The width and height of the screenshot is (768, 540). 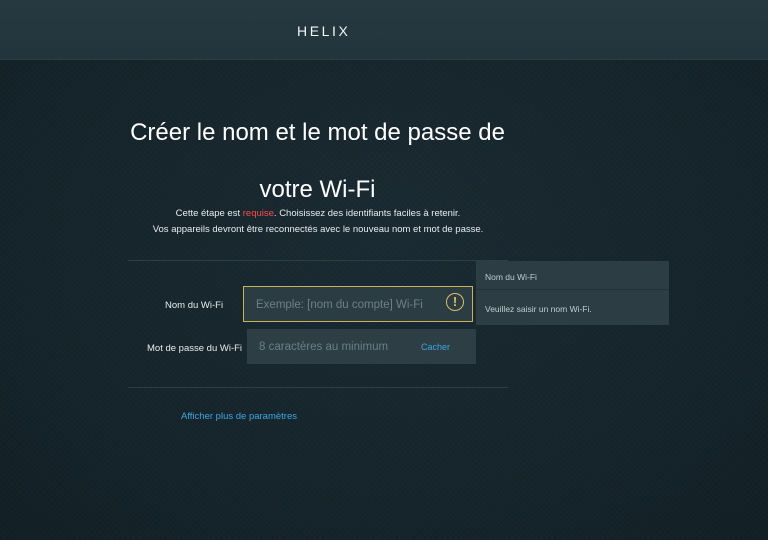 What do you see at coordinates (343, 305) in the screenshot?
I see `ssid-input` at bounding box center [343, 305].